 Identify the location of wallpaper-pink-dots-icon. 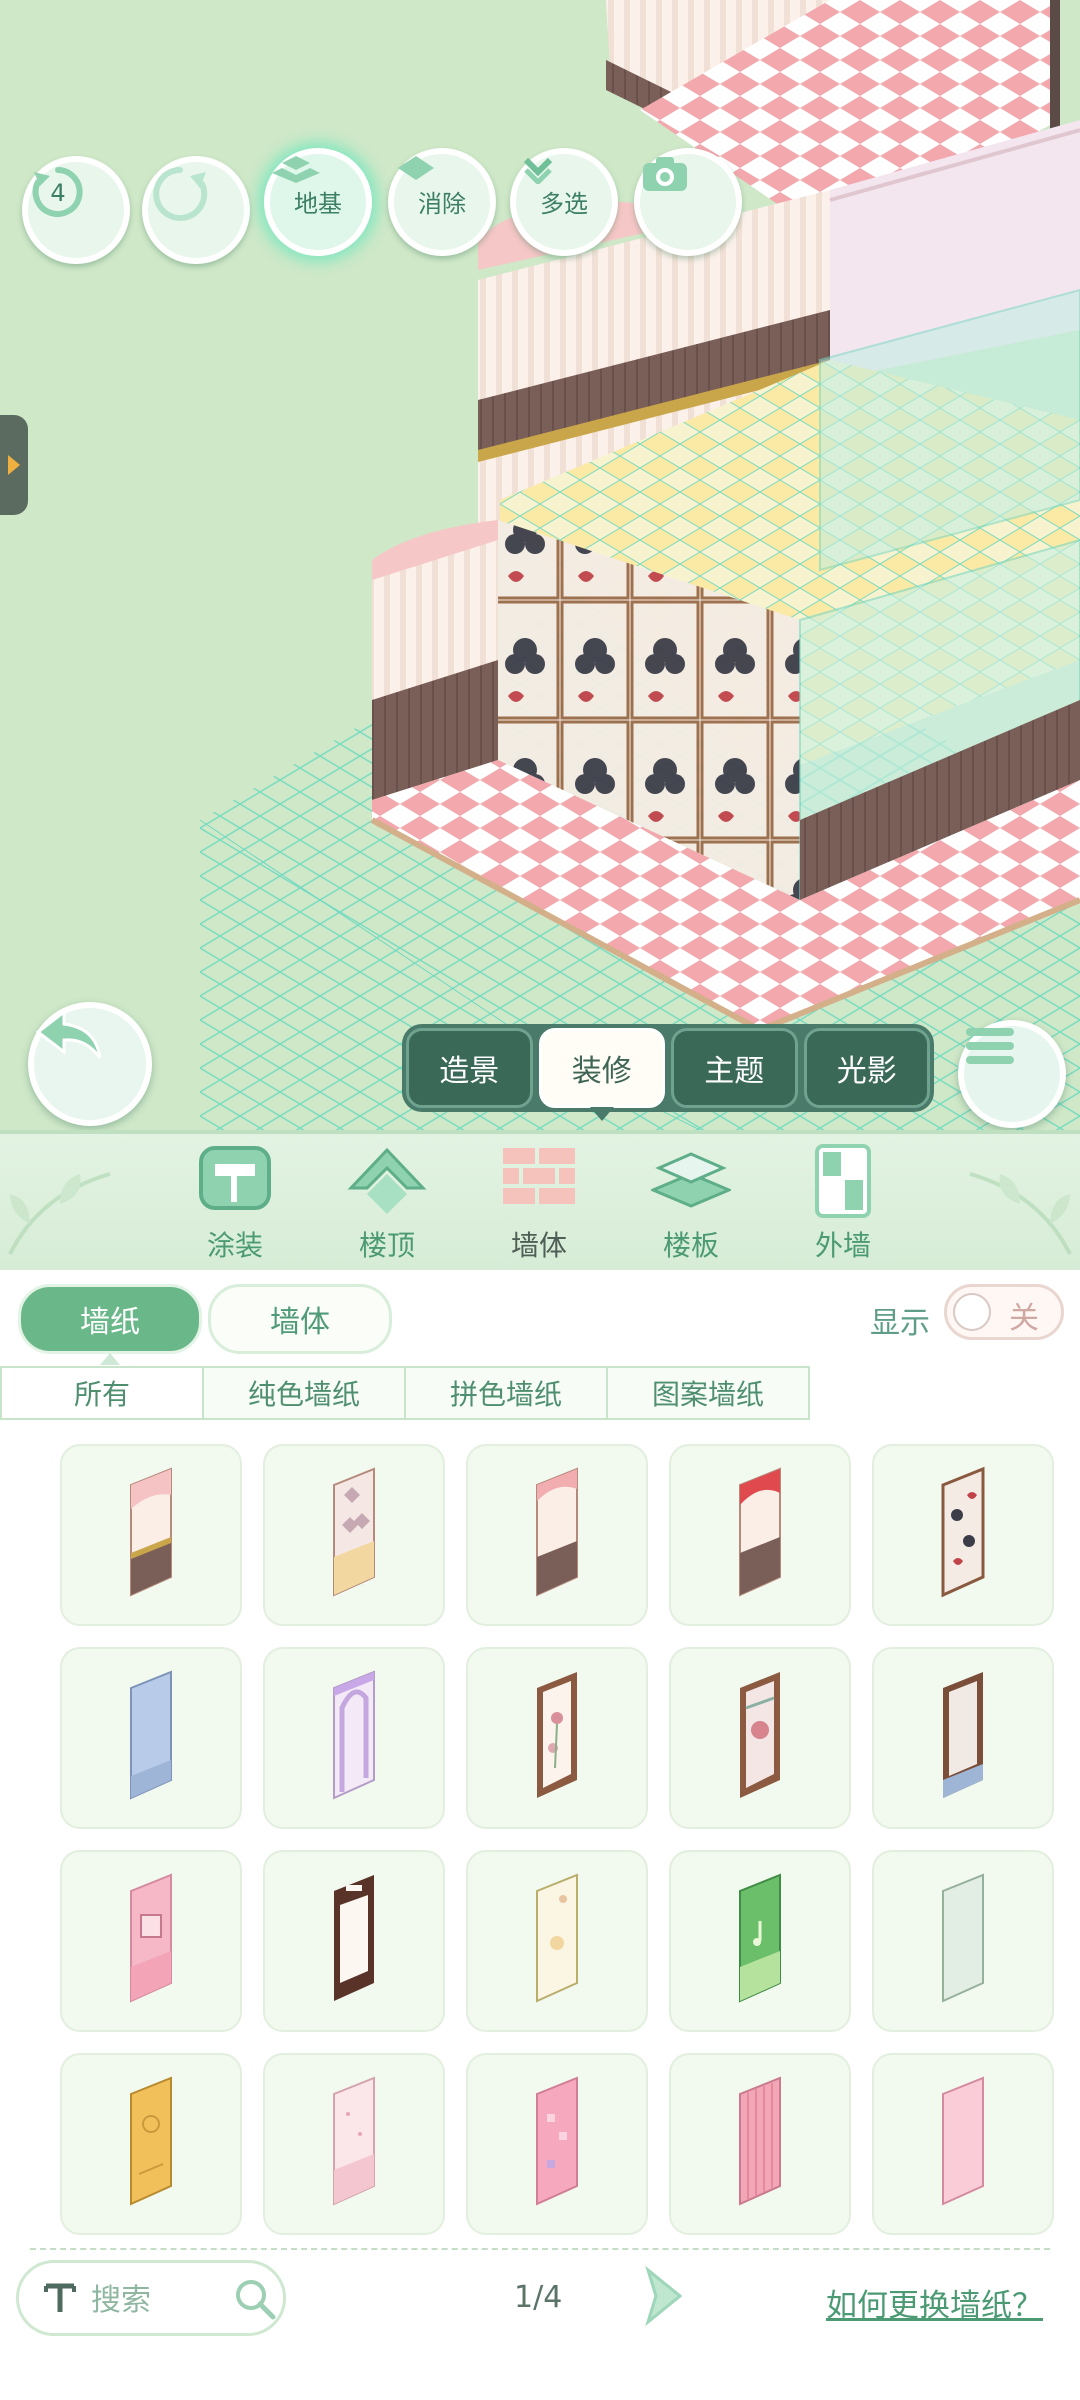
(354, 2141).